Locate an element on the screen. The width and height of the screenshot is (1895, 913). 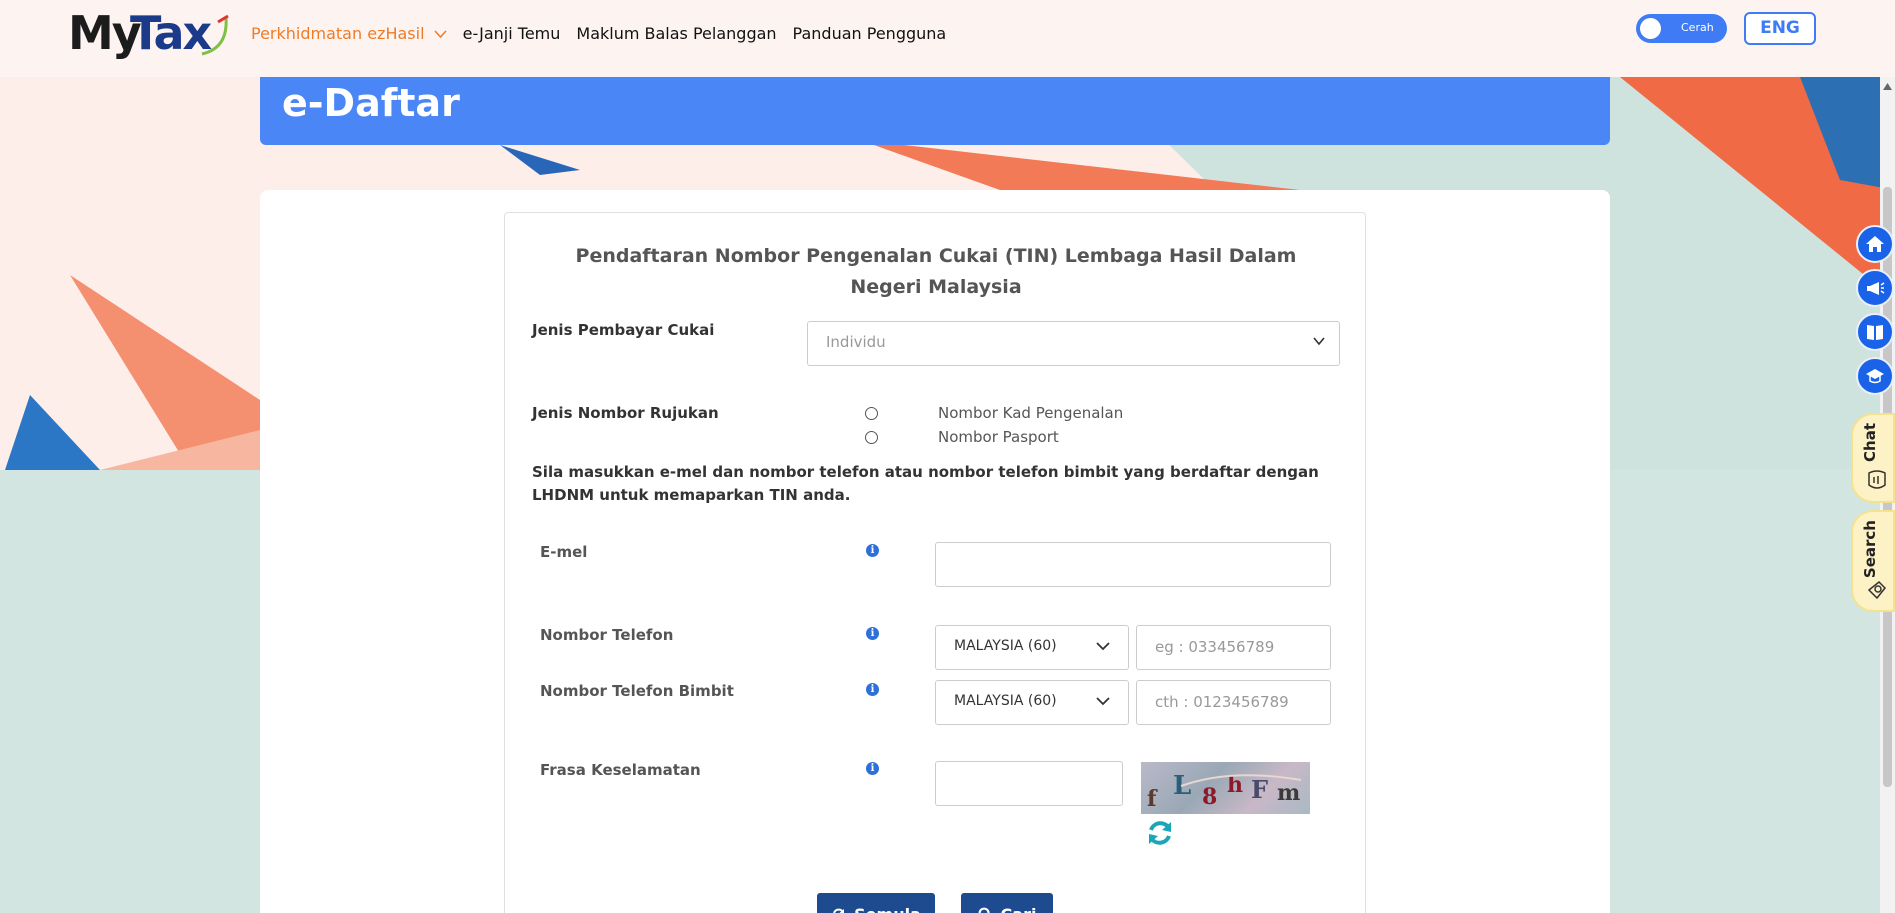
mobile-placeholder: cth : 0123456789 is located at coordinates (1222, 702).